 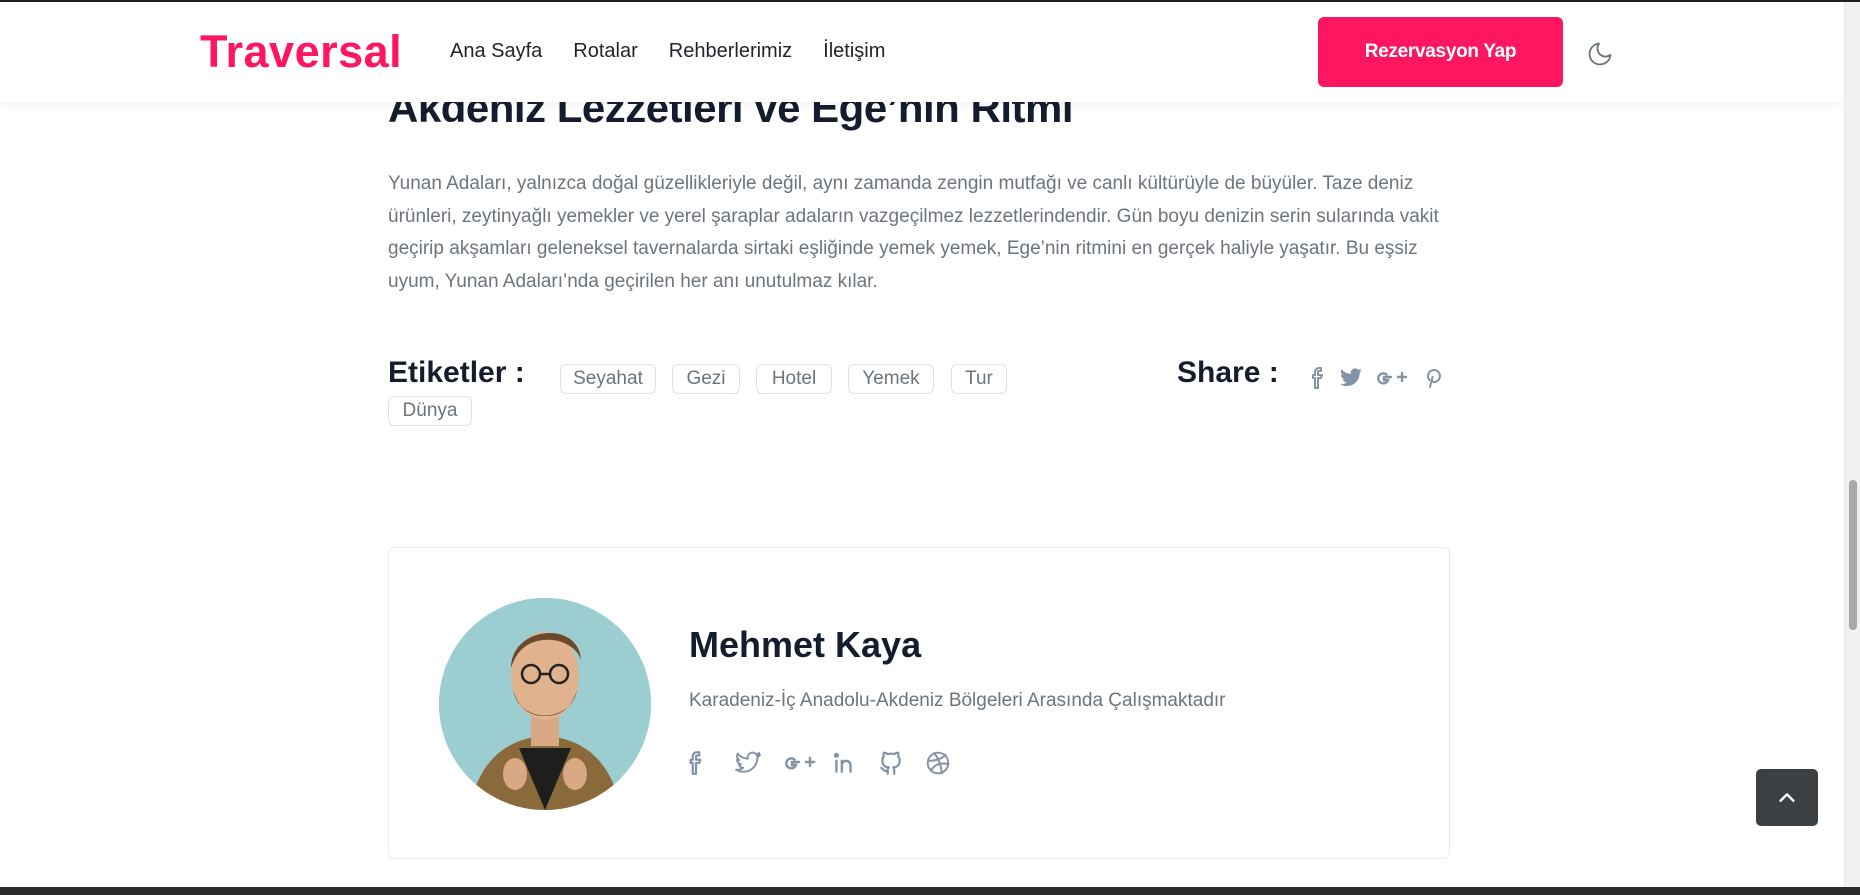 I want to click on nav-menu: Ana Sayfa Rotalar Rehberlerimiz İletişim, so click(x=667, y=51).